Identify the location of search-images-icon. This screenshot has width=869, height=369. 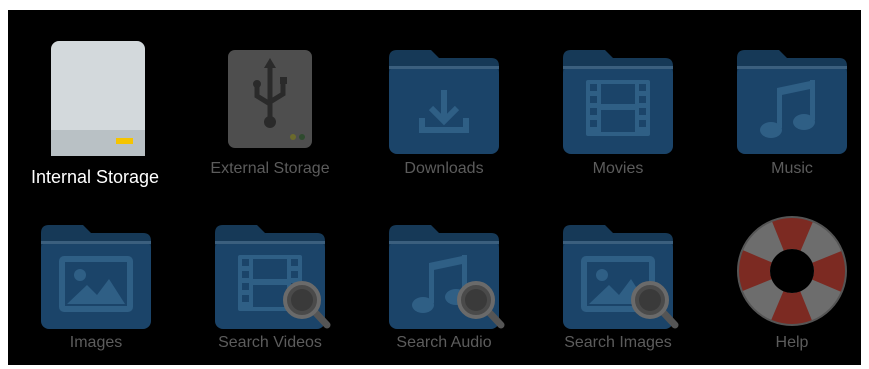
(618, 275).